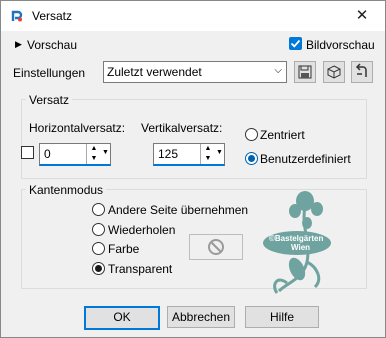 Image resolution: width=386 pixels, height=338 pixels. Describe the element at coordinates (123, 249) in the screenshot. I see `radio-color-label: Farbe` at that location.